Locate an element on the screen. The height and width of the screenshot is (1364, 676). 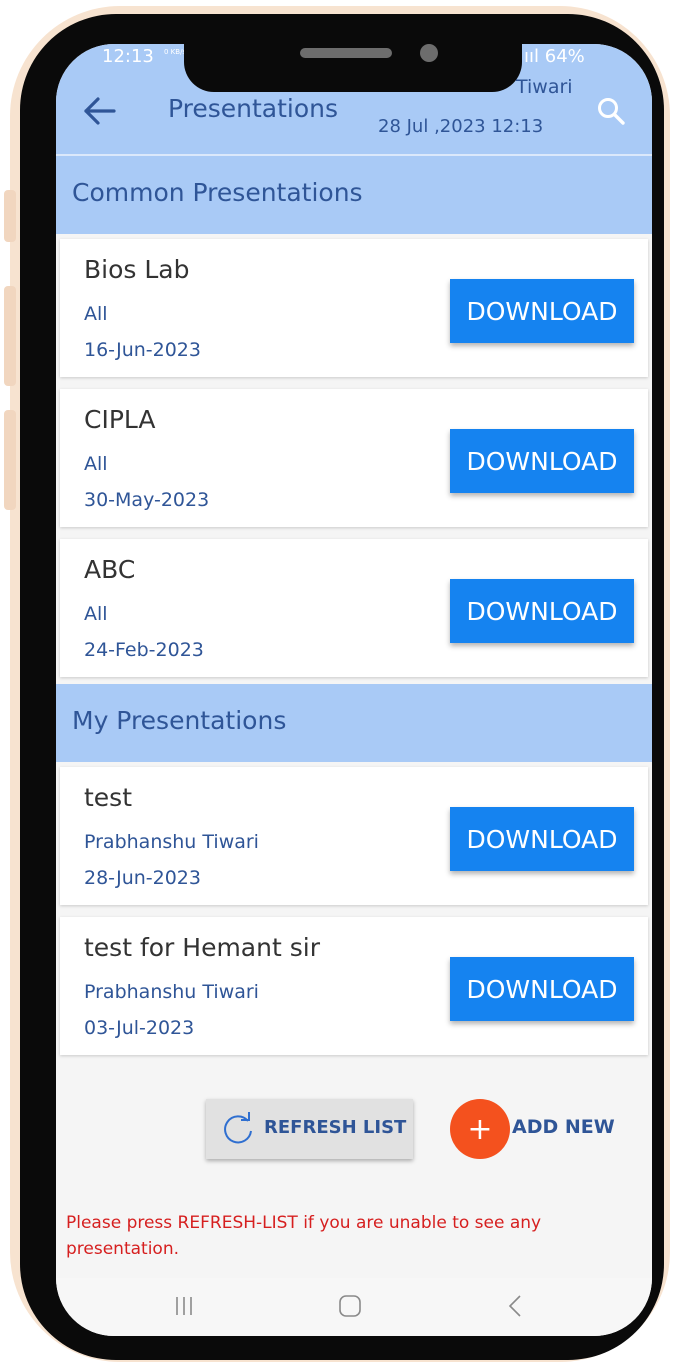
status-time: 12:13 is located at coordinates (128, 56).